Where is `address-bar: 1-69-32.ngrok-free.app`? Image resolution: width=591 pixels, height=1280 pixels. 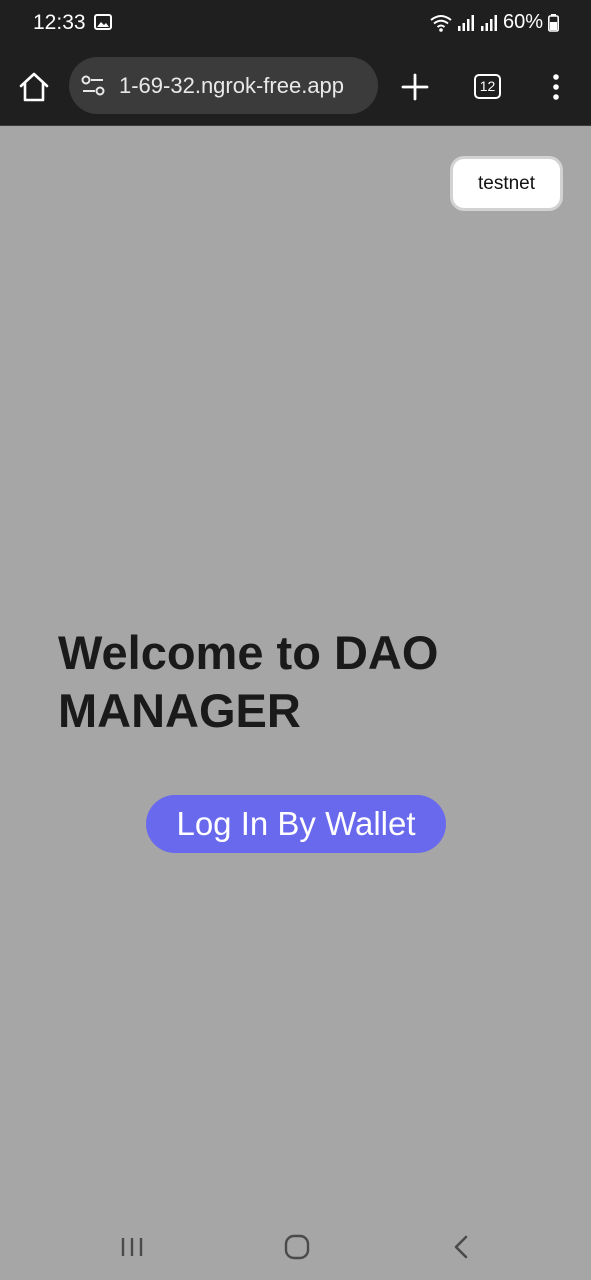 address-bar: 1-69-32.ngrok-free.app is located at coordinates (223, 85).